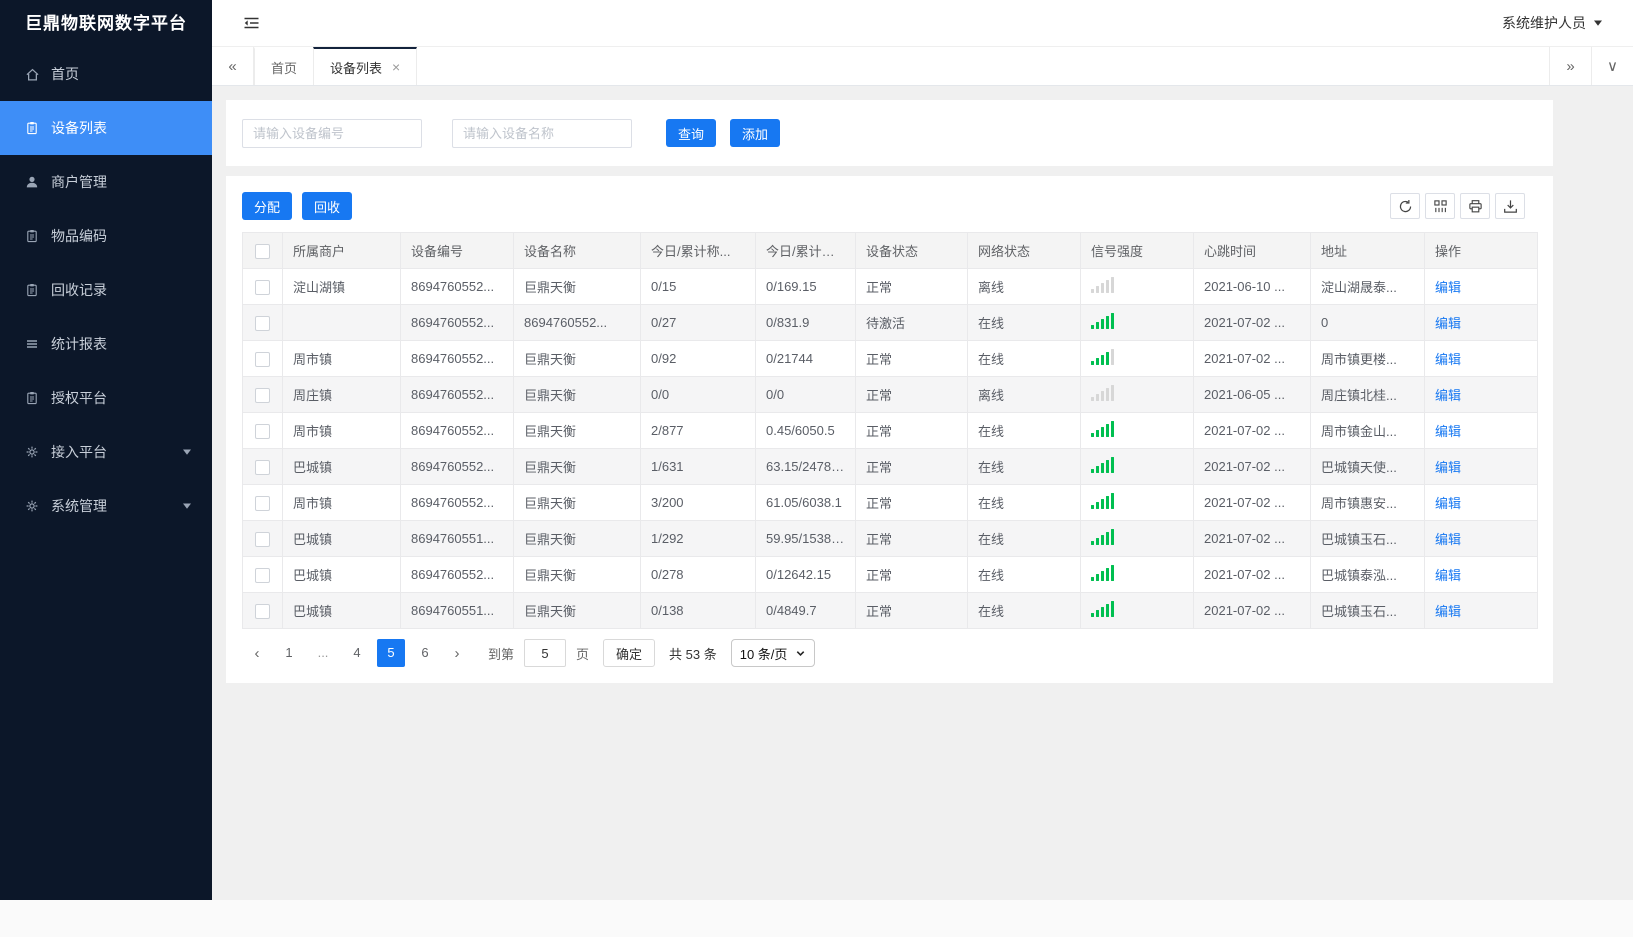  I want to click on sidebar-item-device-list: 设备列表, so click(106, 128).